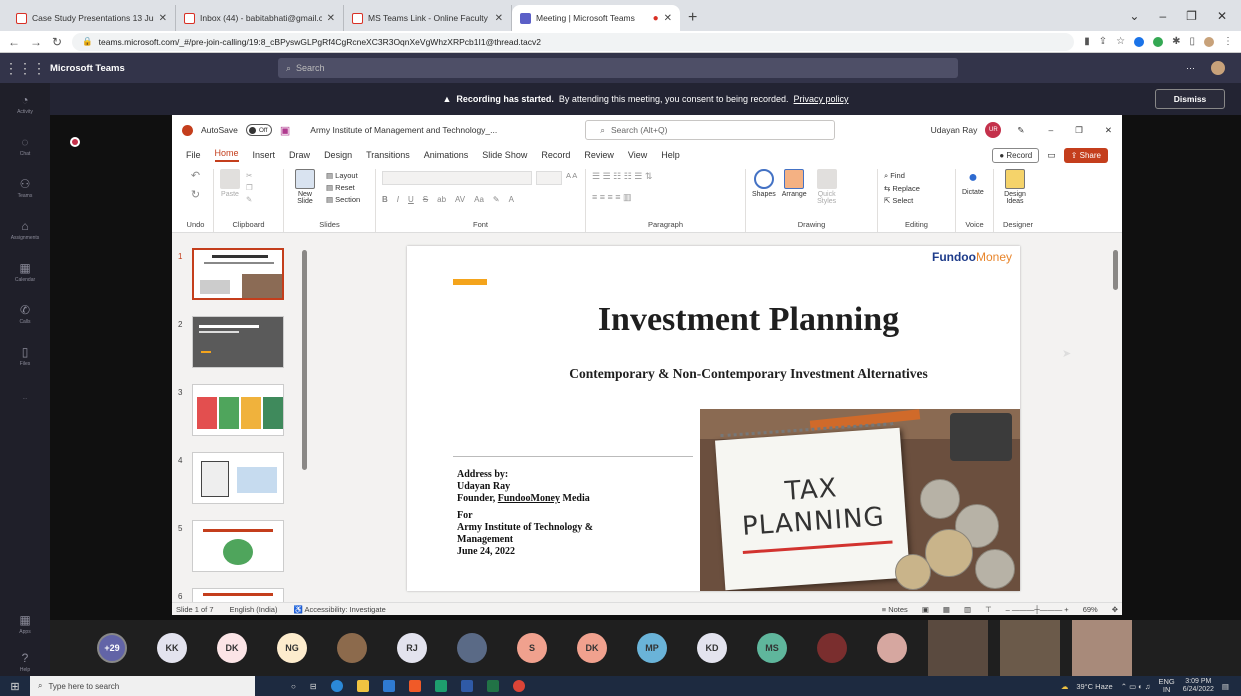 The height and width of the screenshot is (696, 1241). Describe the element at coordinates (1120, 41) in the screenshot. I see `bookmark-star-icon: ☆` at that location.